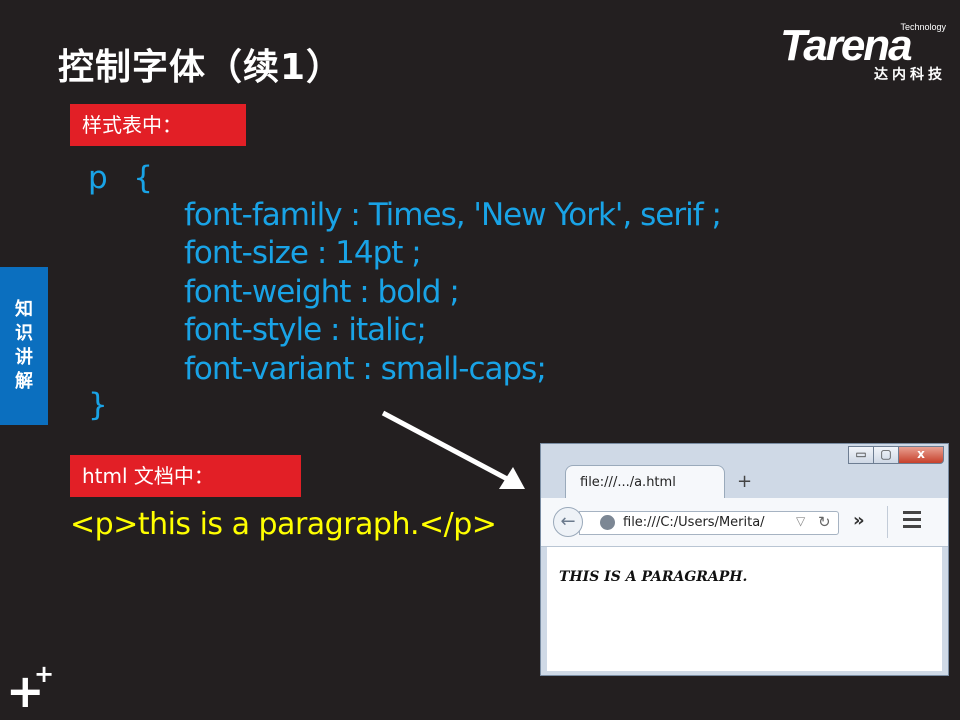 The width and height of the screenshot is (960, 720). What do you see at coordinates (303, 253) in the screenshot?
I see `code-line-font-size: font-size : 14pt ;` at bounding box center [303, 253].